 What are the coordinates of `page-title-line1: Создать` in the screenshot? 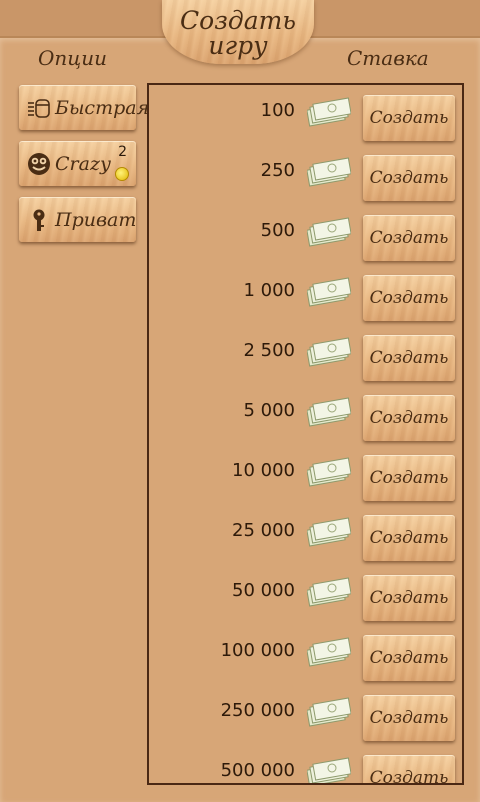 It's located at (238, 20).